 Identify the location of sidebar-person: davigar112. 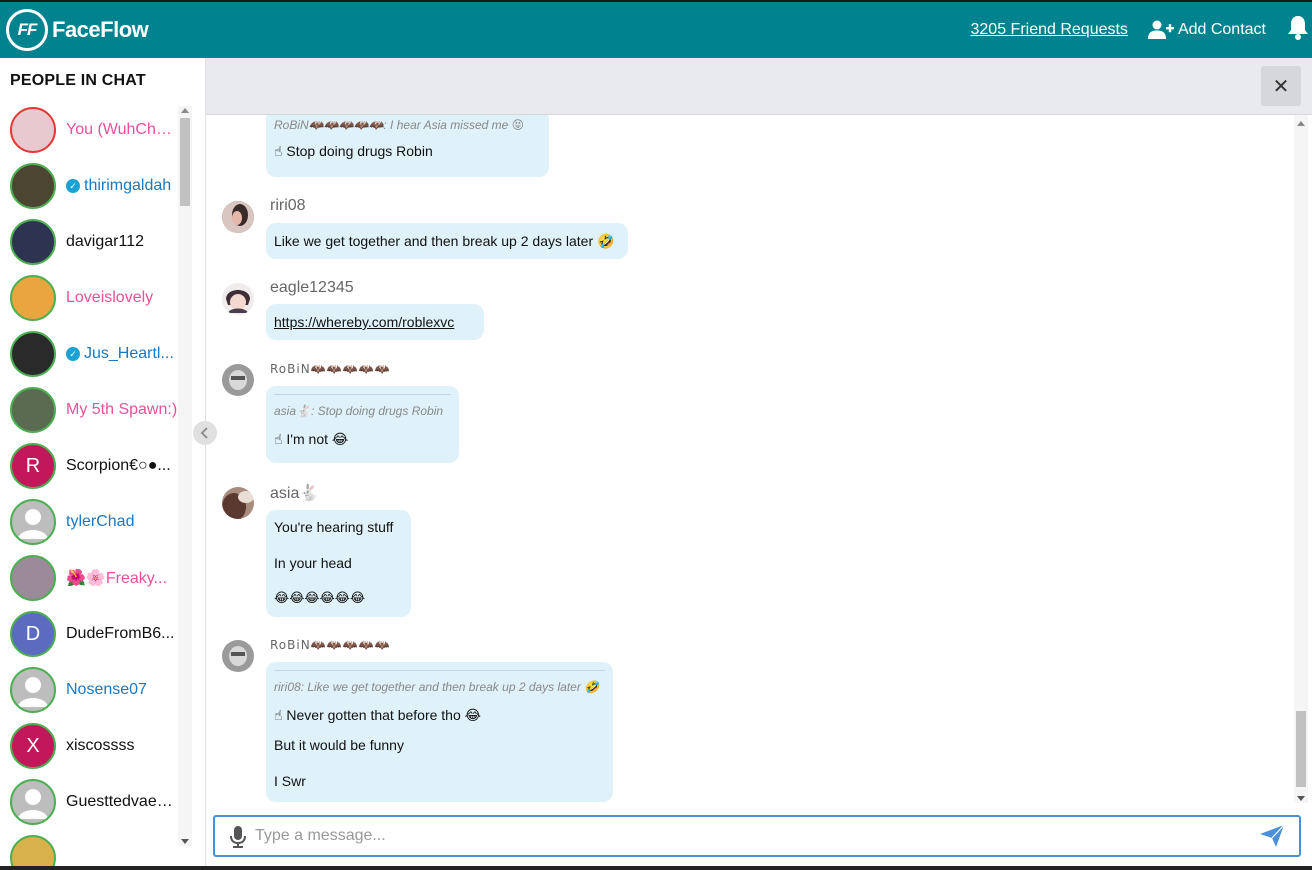
(100, 242).